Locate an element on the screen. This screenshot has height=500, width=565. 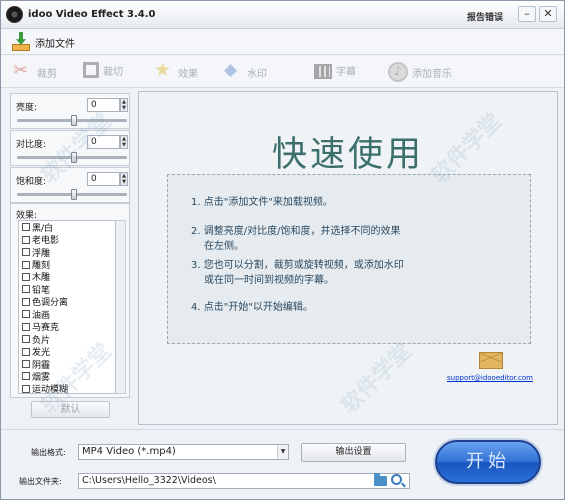
subtitle-button: 字幕 is located at coordinates (335, 70).